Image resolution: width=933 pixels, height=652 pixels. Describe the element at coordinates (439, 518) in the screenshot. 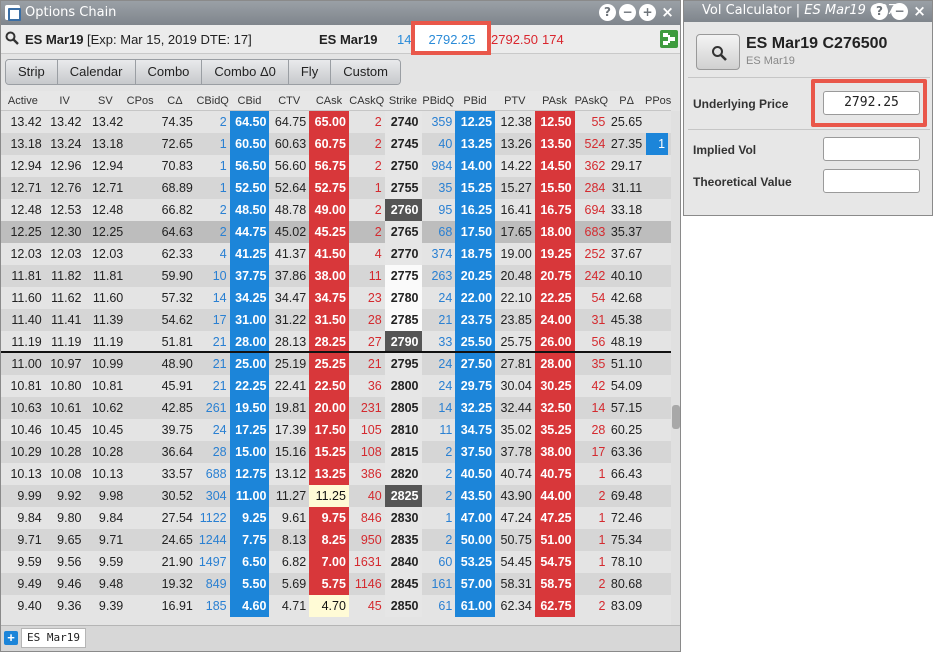

I see `cell-put-bid-qty: 1` at that location.